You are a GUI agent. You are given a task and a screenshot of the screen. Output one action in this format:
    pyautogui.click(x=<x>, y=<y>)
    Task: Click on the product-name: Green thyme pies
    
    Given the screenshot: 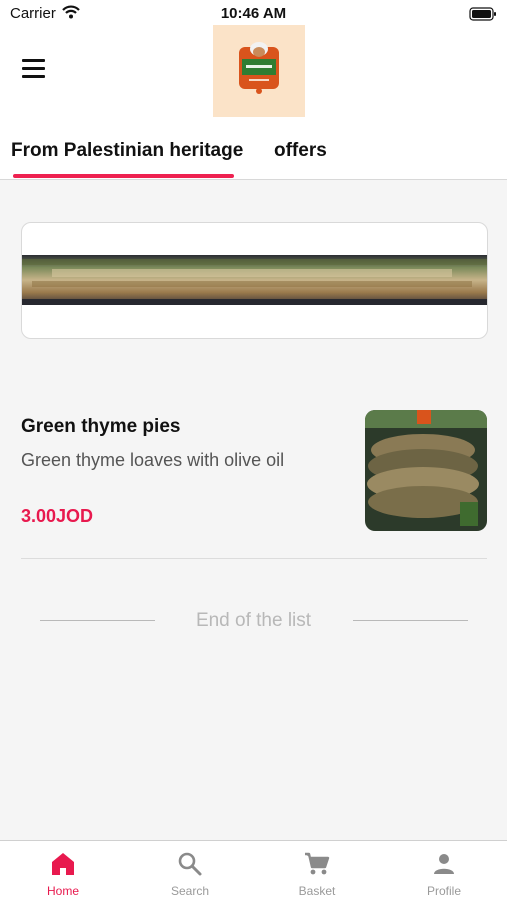 What is the action you would take?
    pyautogui.click(x=101, y=426)
    